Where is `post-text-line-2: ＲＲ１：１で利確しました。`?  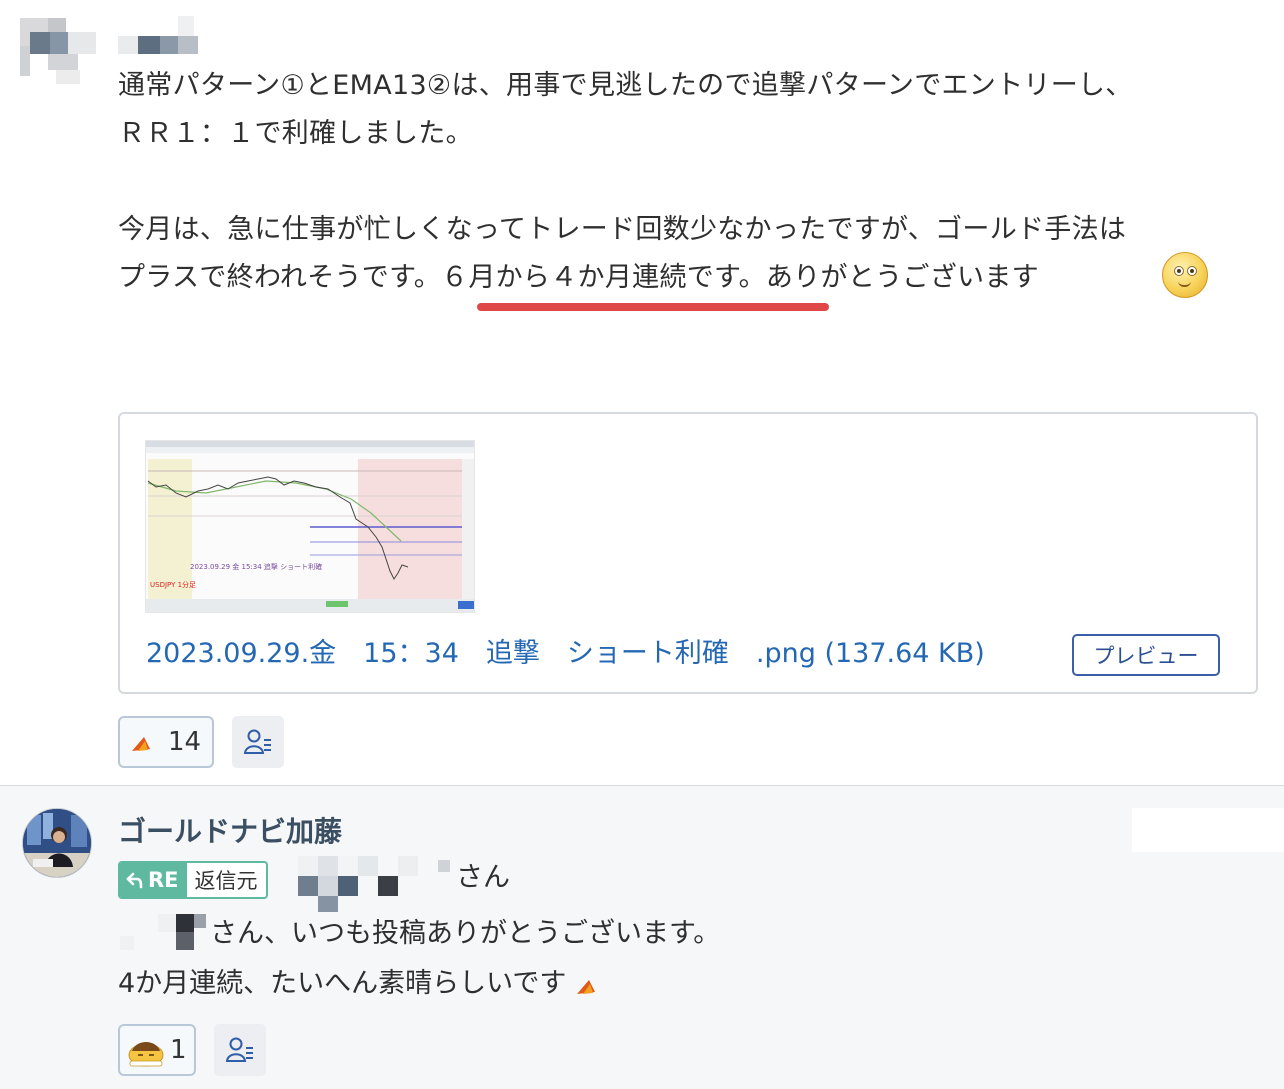
post-text-line-2: ＲＲ１：１で利確しました。 is located at coordinates (295, 133).